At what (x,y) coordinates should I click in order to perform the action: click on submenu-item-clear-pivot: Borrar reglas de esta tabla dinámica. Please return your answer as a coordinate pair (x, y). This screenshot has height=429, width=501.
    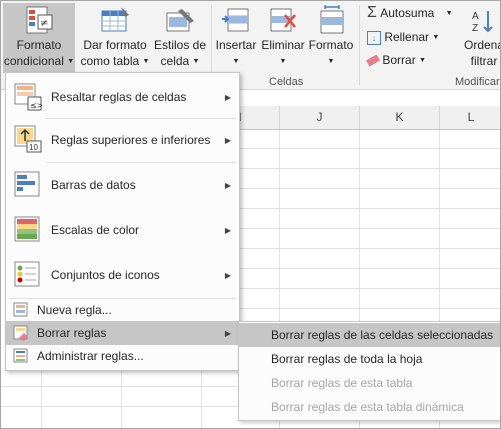
    Looking at the image, I should click on (369, 407).